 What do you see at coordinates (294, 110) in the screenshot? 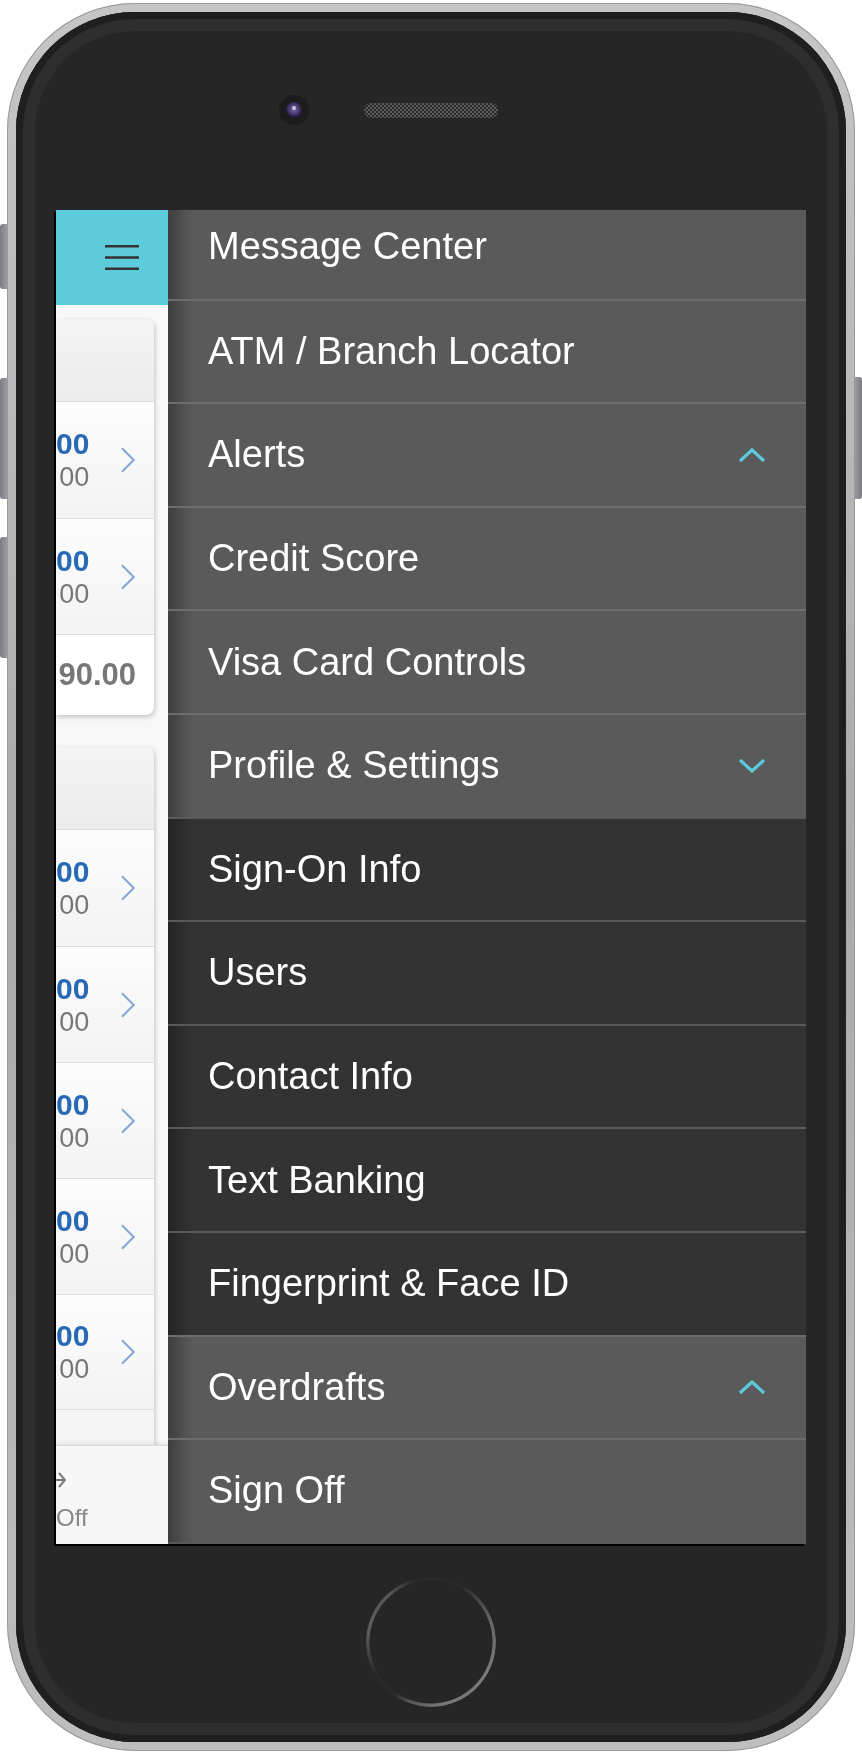
I see `camera-lens-icon` at bounding box center [294, 110].